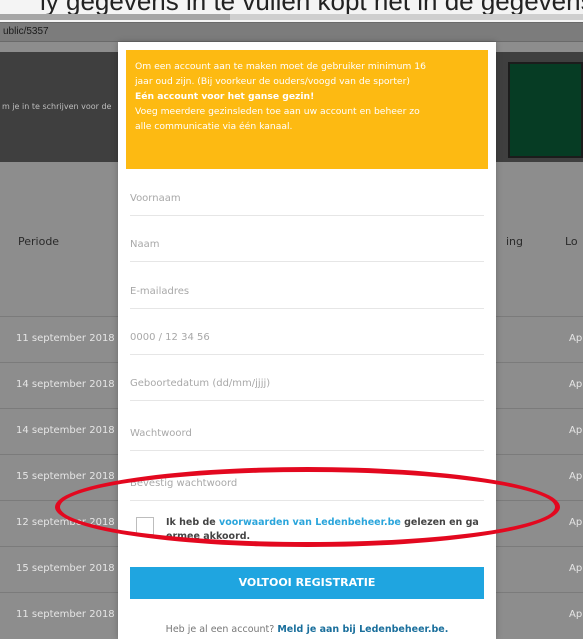  I want to click on terms-text: Ik heb de, so click(193, 522).